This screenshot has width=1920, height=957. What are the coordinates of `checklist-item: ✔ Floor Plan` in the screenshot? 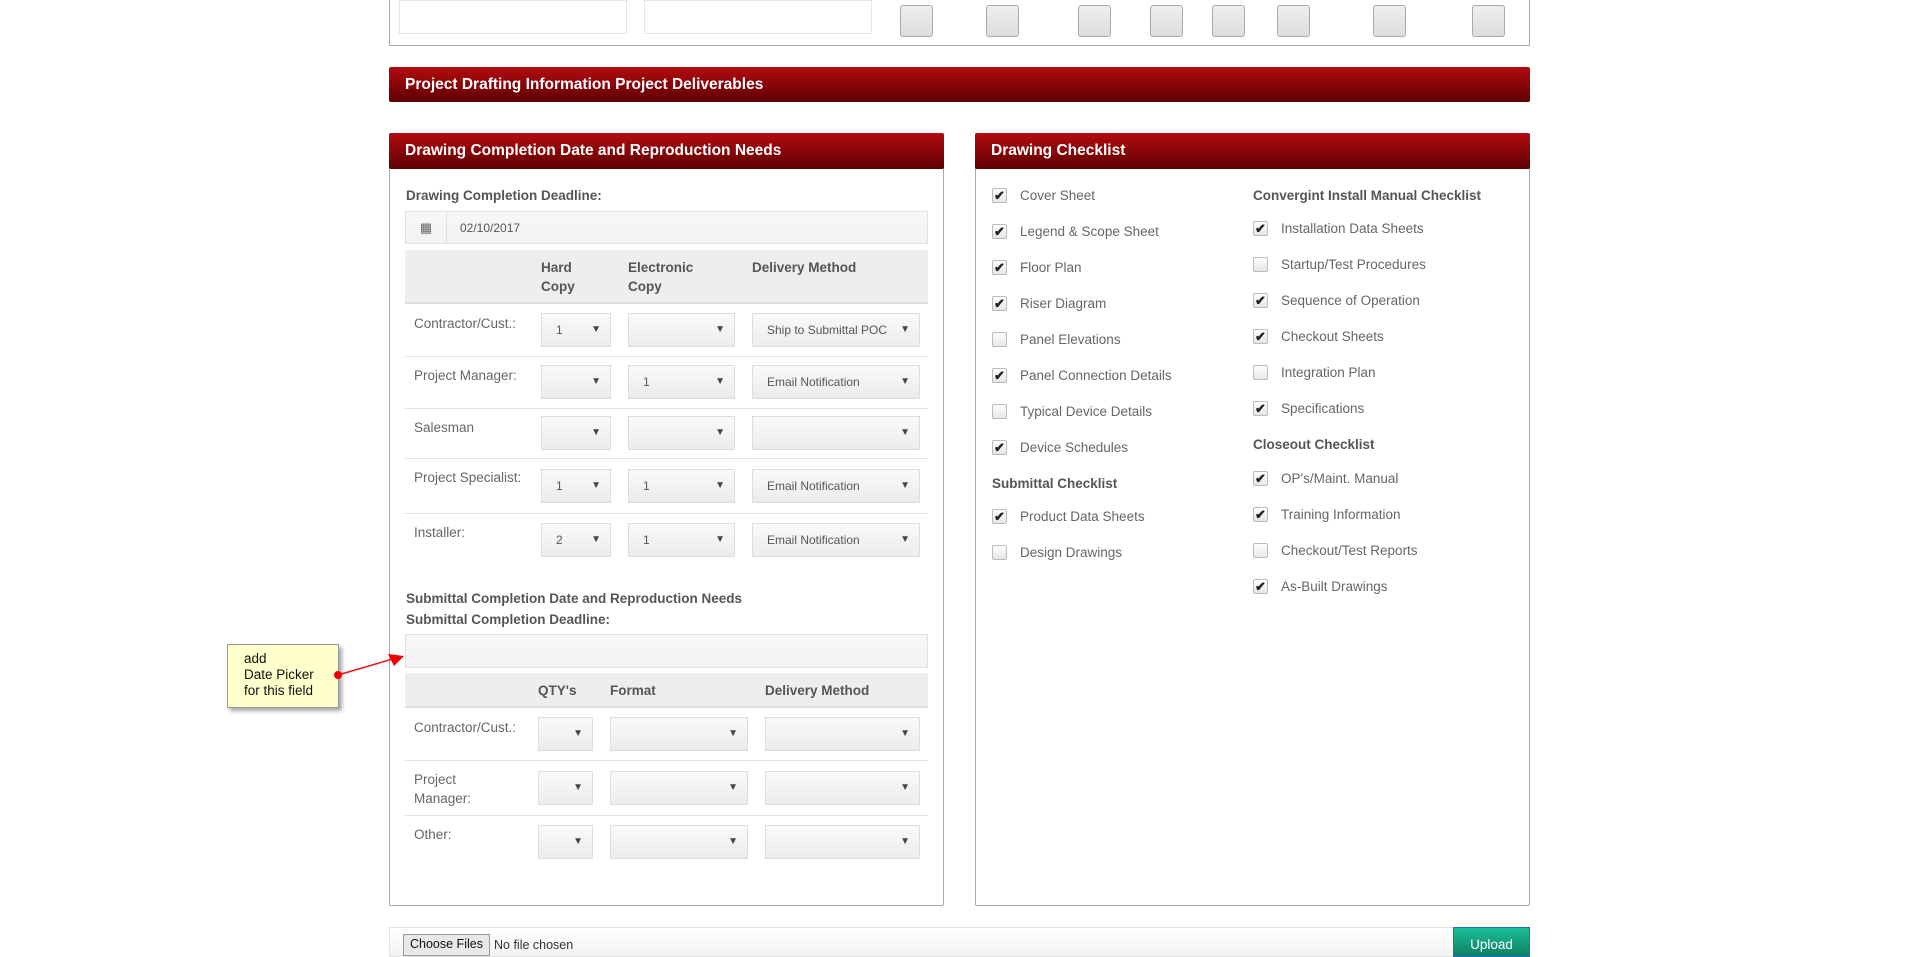 It's located at (1037, 267).